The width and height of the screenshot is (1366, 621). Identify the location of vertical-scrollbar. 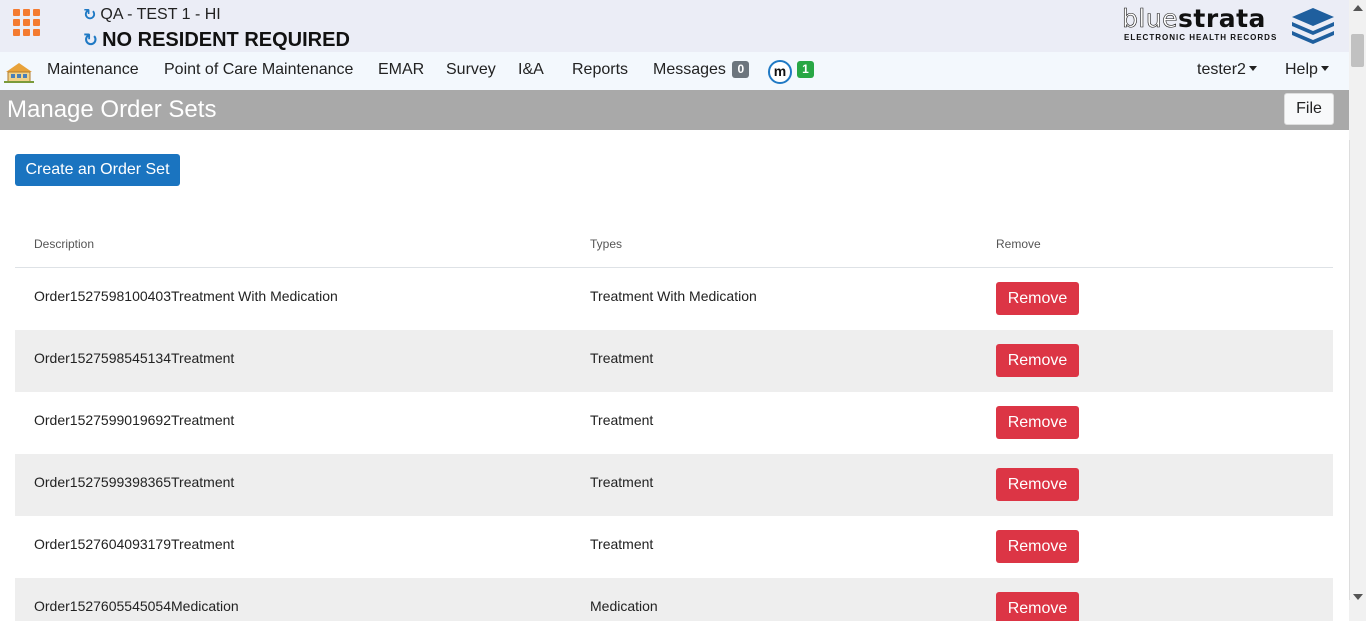
(1357, 310).